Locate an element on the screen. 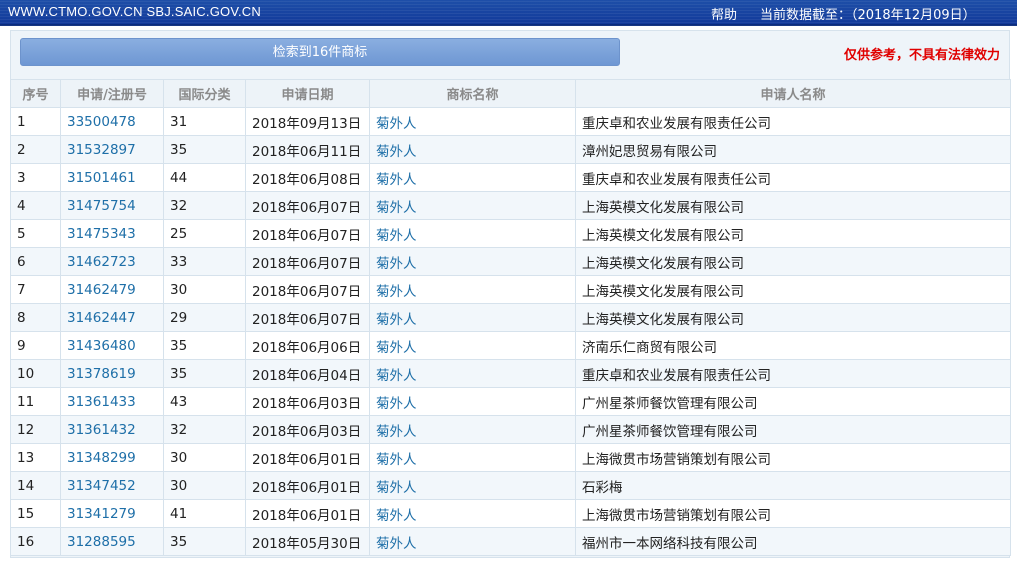 This screenshot has width=1017, height=564. row-number-cell: 9 is located at coordinates (35, 345).